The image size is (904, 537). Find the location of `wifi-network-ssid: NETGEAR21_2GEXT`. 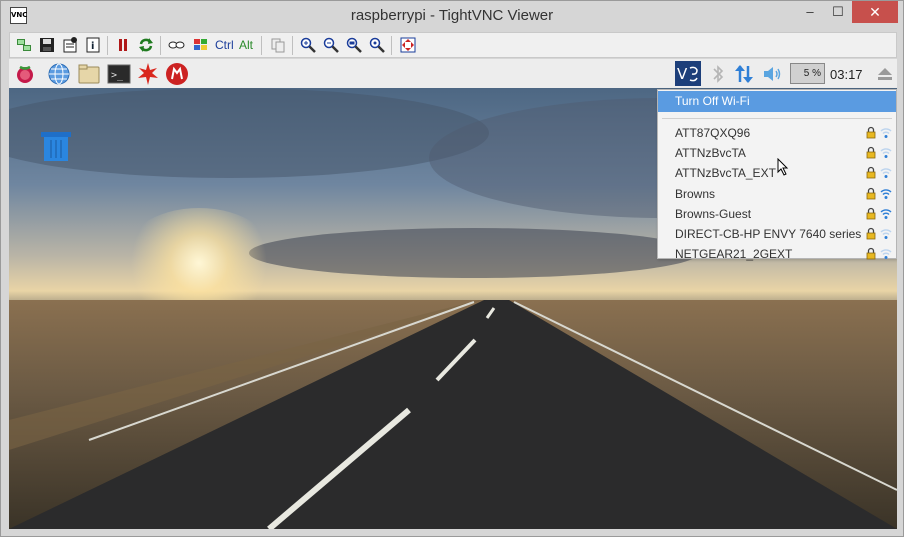

wifi-network-ssid: NETGEAR21_2GEXT is located at coordinates (734, 254).